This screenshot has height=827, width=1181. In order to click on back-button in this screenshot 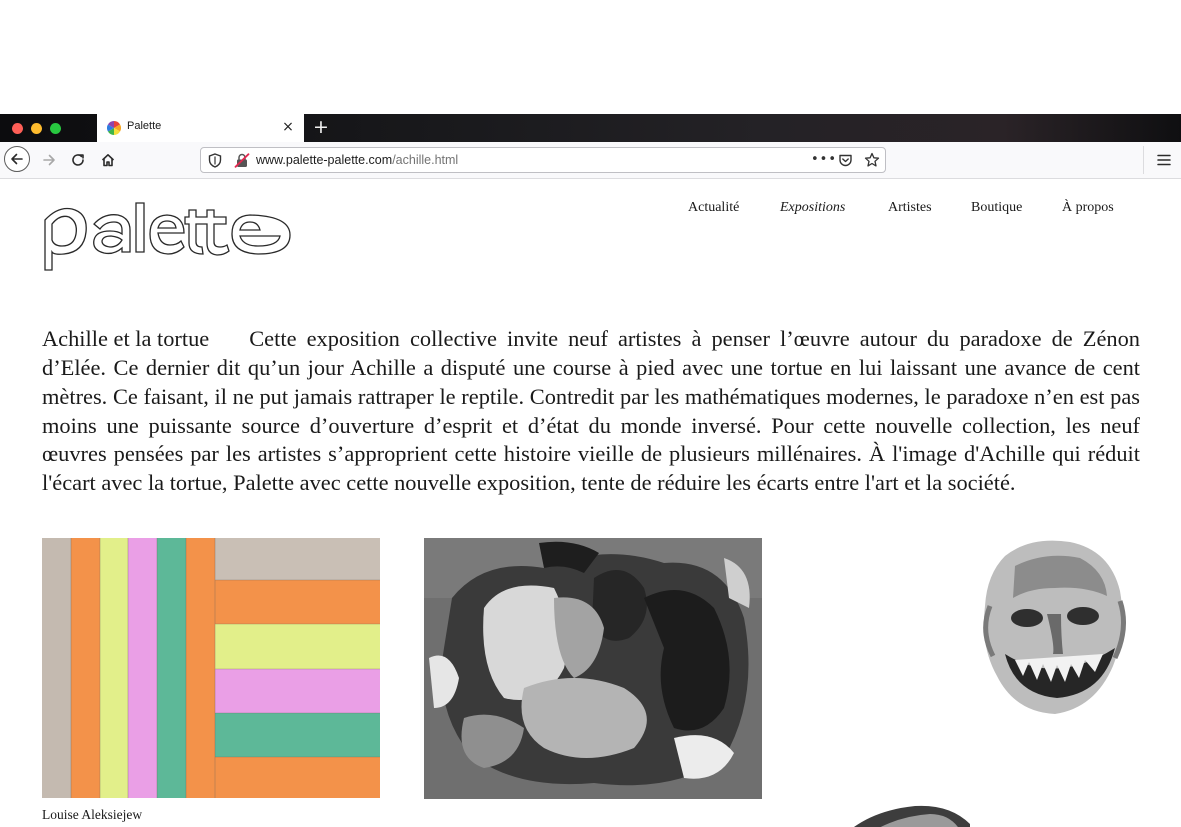, I will do `click(17, 159)`.